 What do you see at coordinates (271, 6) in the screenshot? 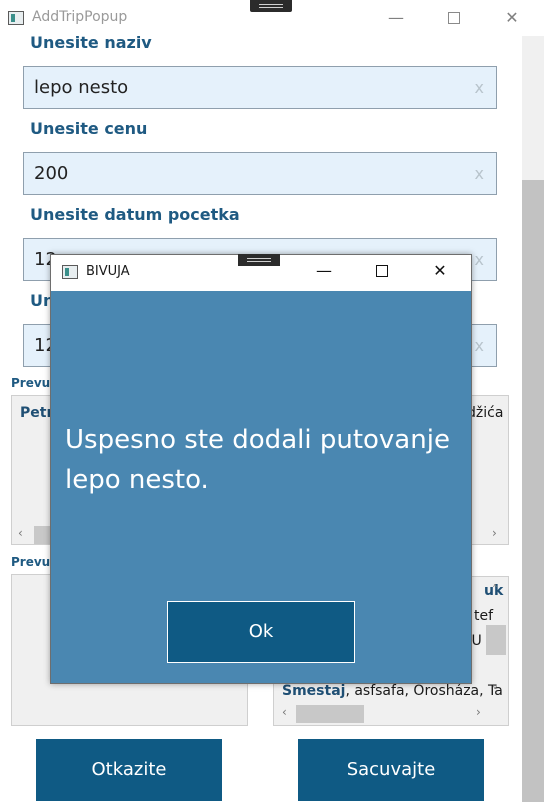
I see `drag-handle` at bounding box center [271, 6].